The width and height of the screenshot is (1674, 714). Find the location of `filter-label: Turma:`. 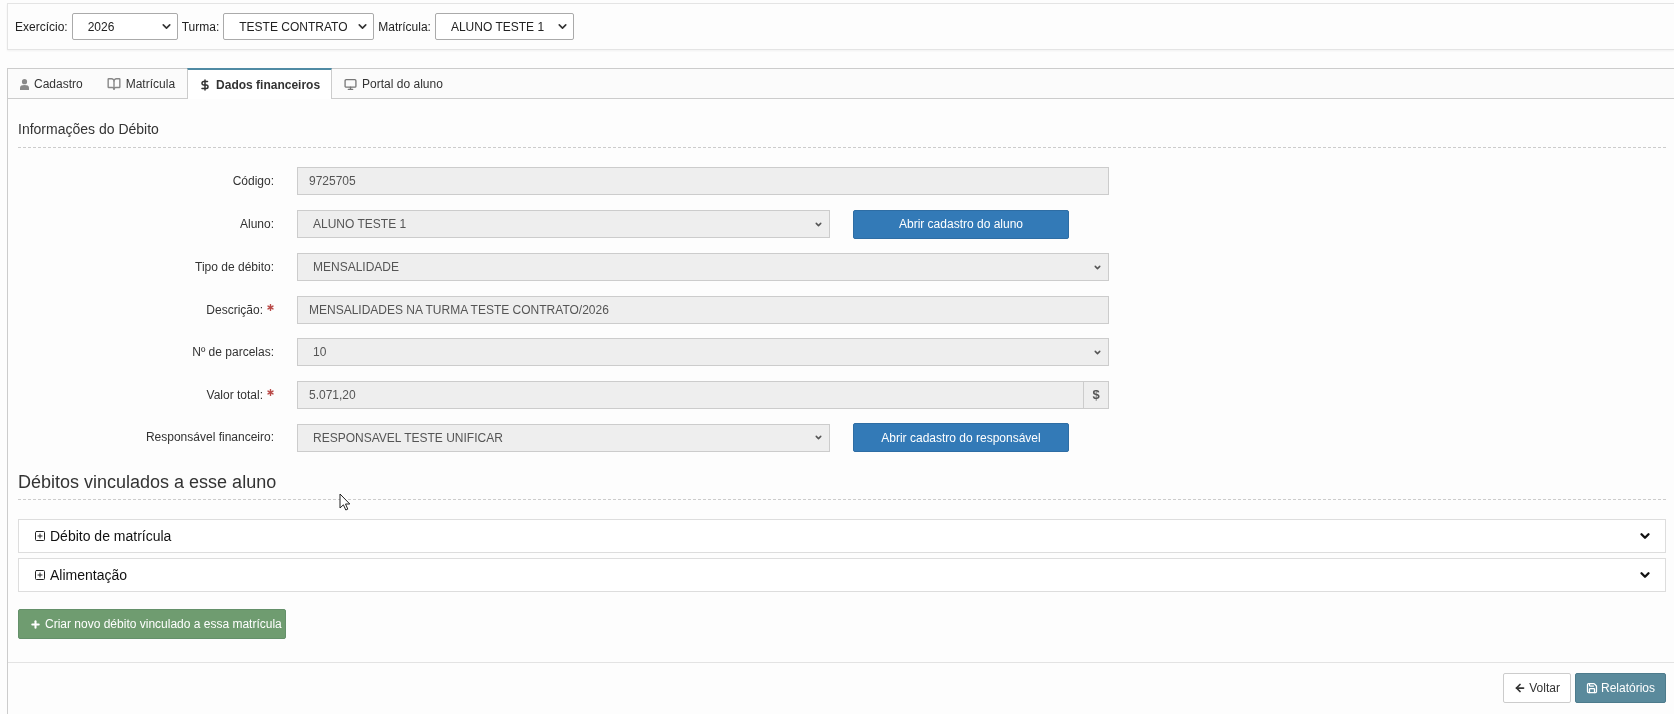

filter-label: Turma: is located at coordinates (200, 26).